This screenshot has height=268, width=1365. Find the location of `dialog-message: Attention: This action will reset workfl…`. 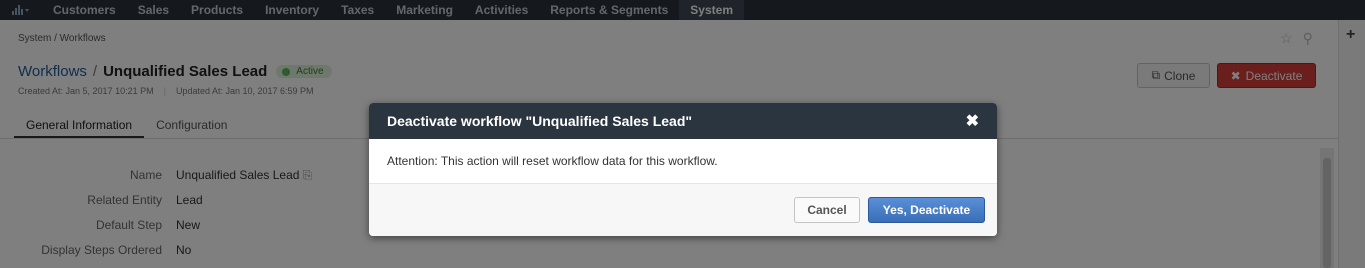

dialog-message: Attention: This action will reset workfl… is located at coordinates (552, 161).